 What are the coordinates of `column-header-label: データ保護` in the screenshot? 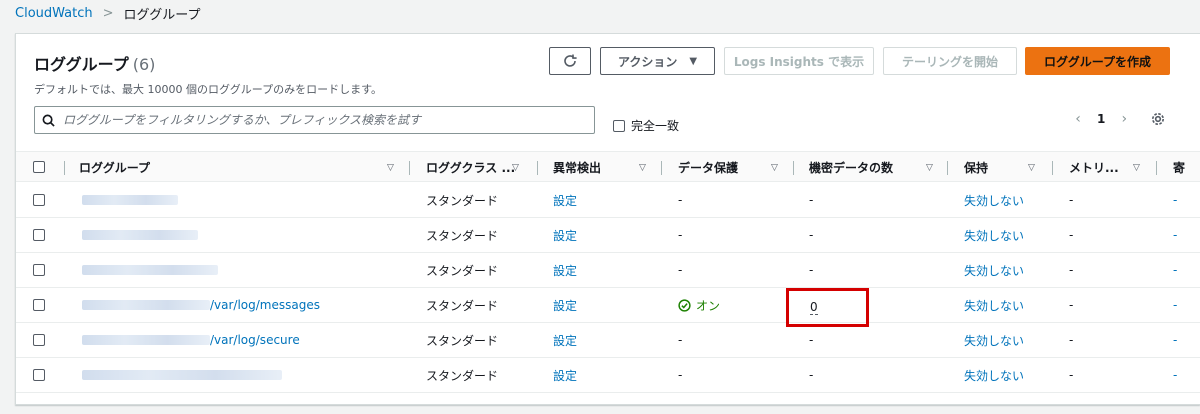 It's located at (708, 168).